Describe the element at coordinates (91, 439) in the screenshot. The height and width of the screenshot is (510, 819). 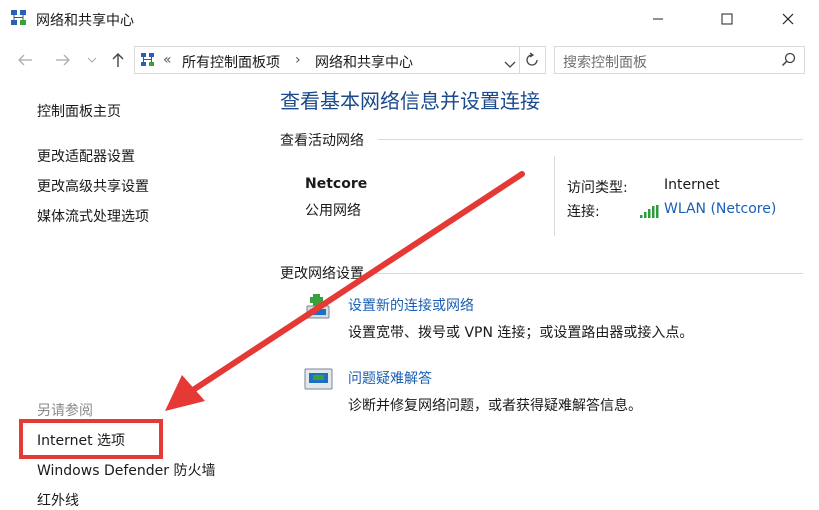
I see `annotation-highlight-box` at that location.